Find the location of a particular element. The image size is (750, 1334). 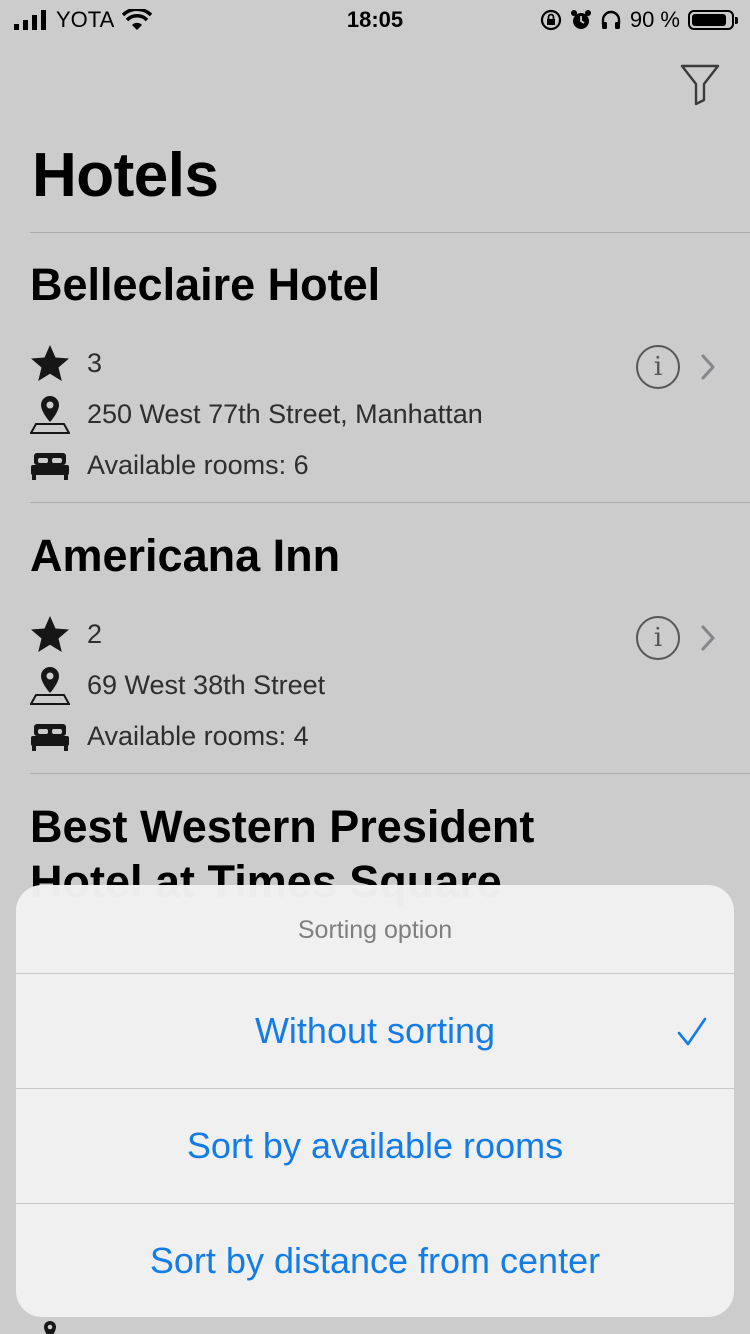

option-sort-by-available-rooms: Sort by available rooms is located at coordinates (375, 1146).